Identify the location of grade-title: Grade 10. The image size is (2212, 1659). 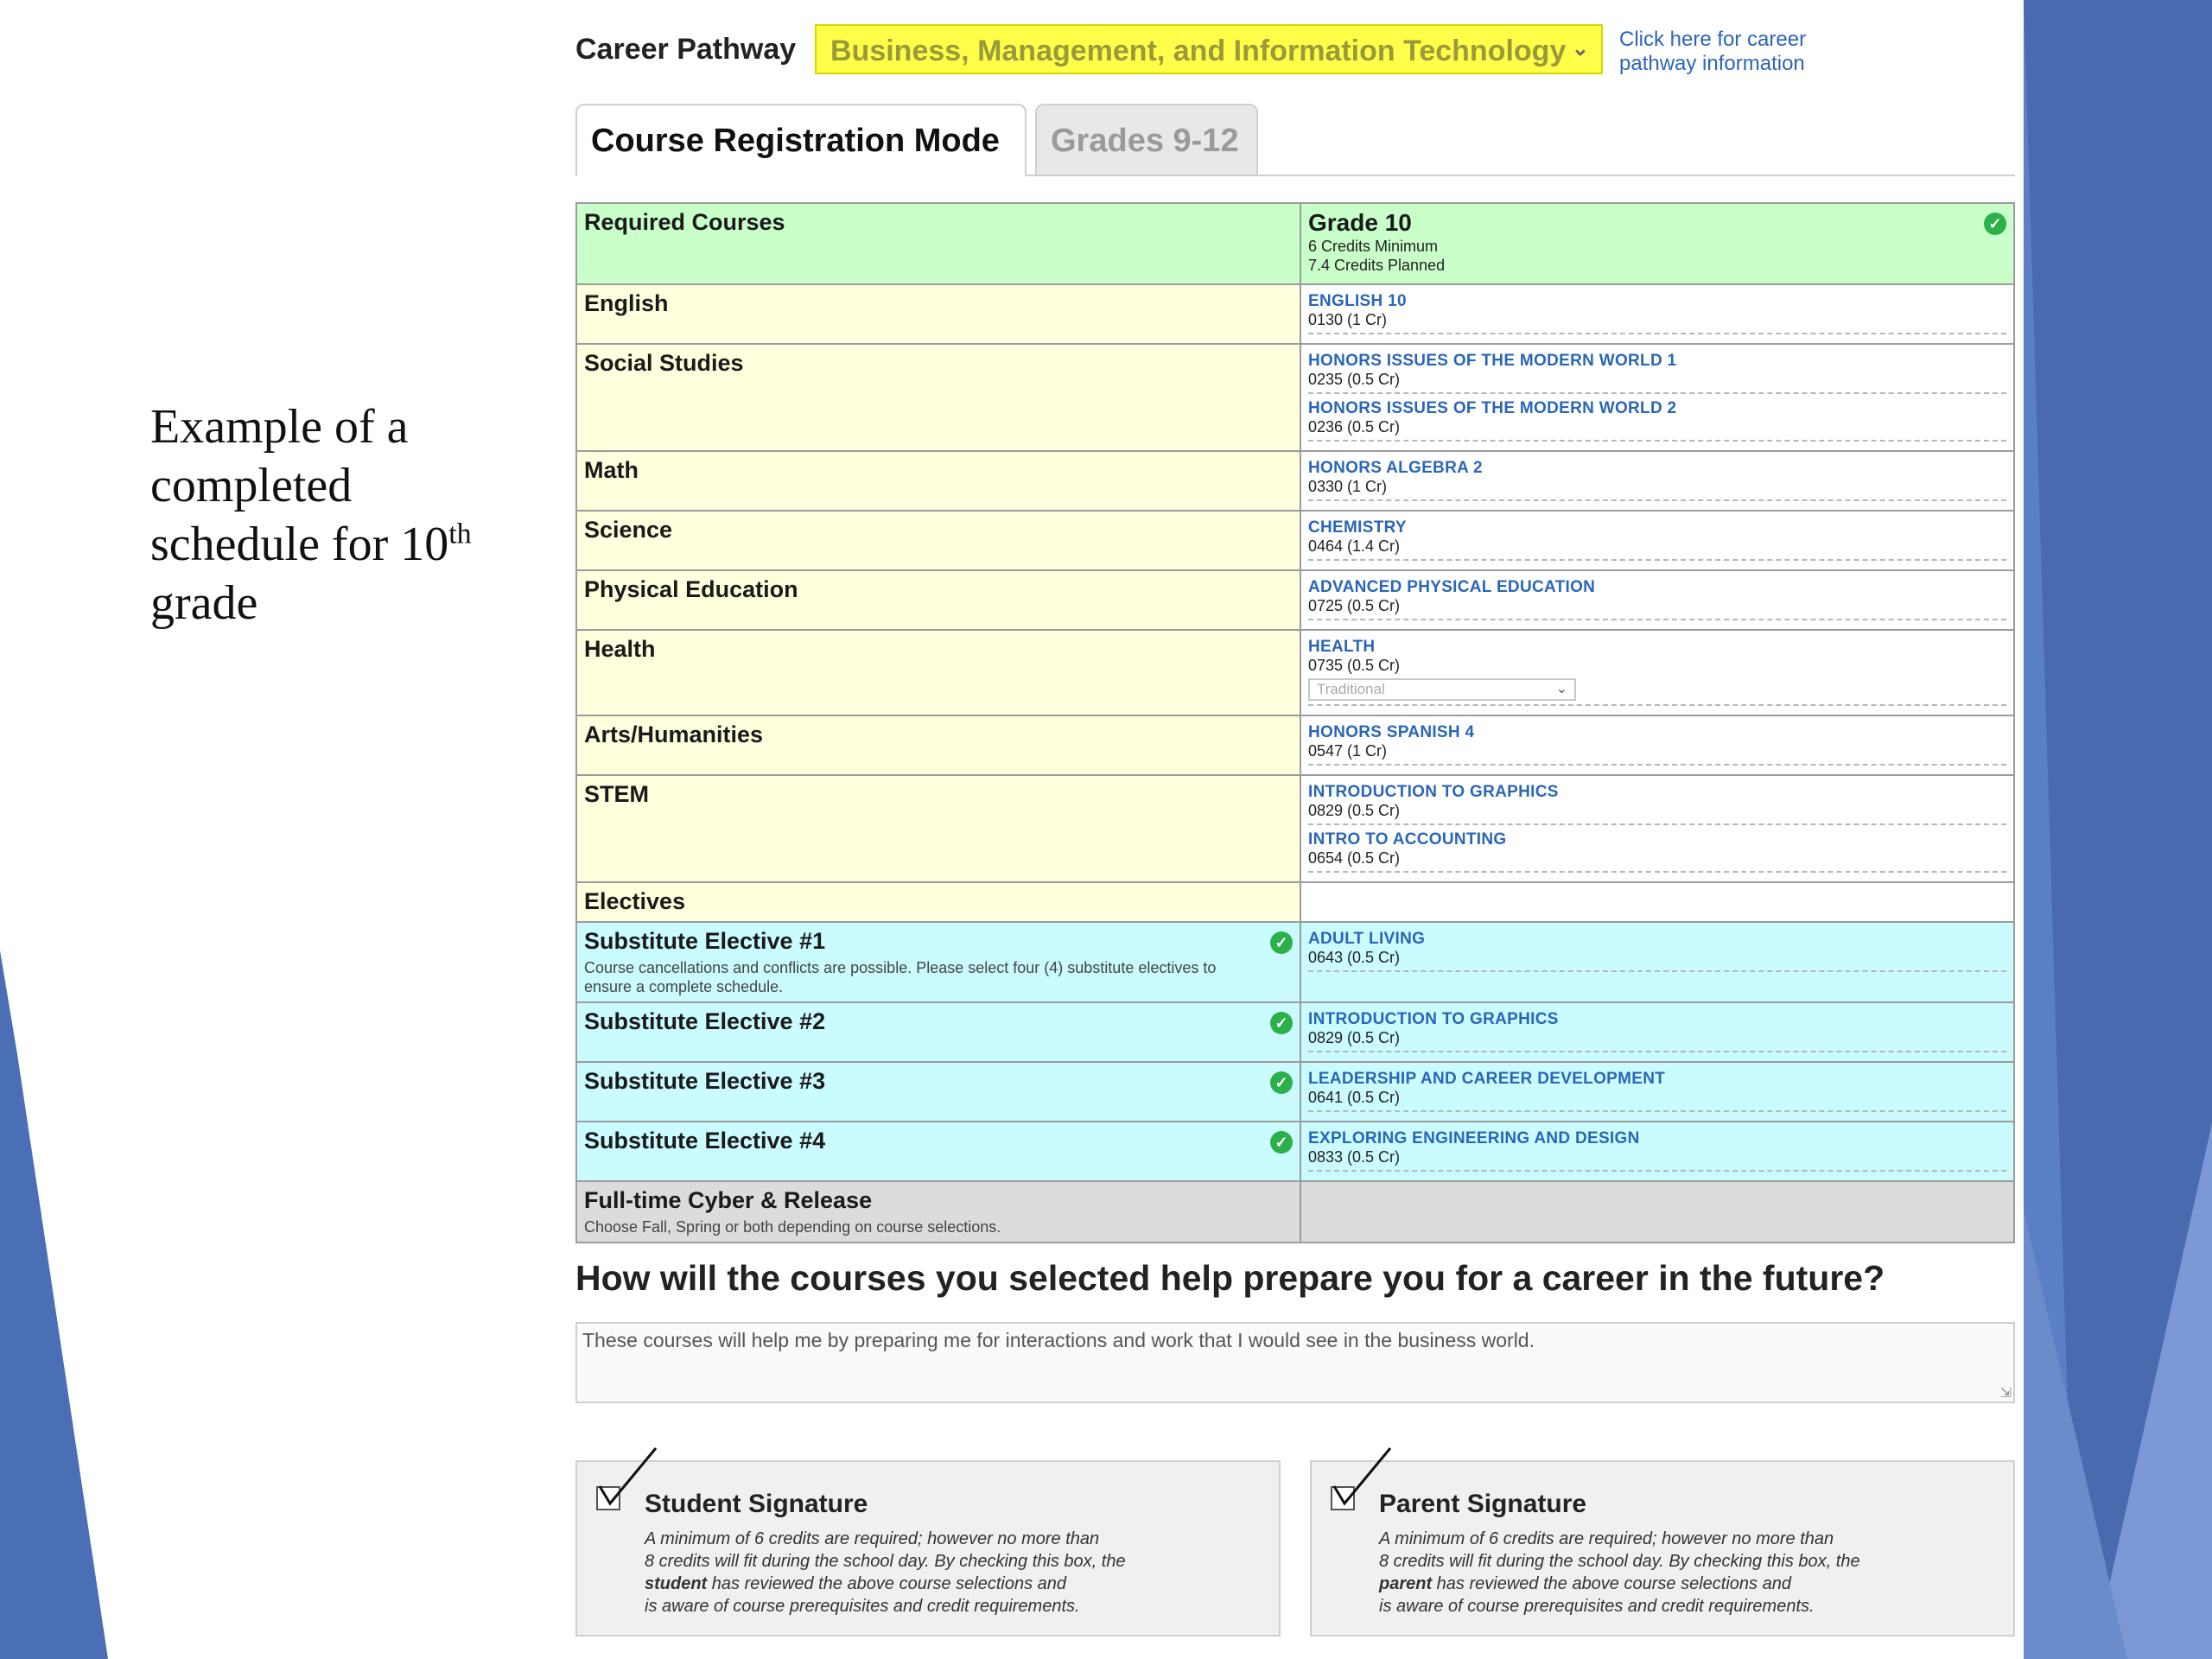
(1360, 222).